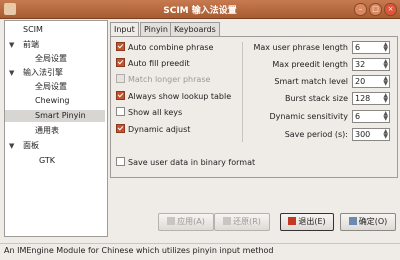  What do you see at coordinates (371, 134) in the screenshot?
I see `save-period-spinner: 300 ▲ ▼` at bounding box center [371, 134].